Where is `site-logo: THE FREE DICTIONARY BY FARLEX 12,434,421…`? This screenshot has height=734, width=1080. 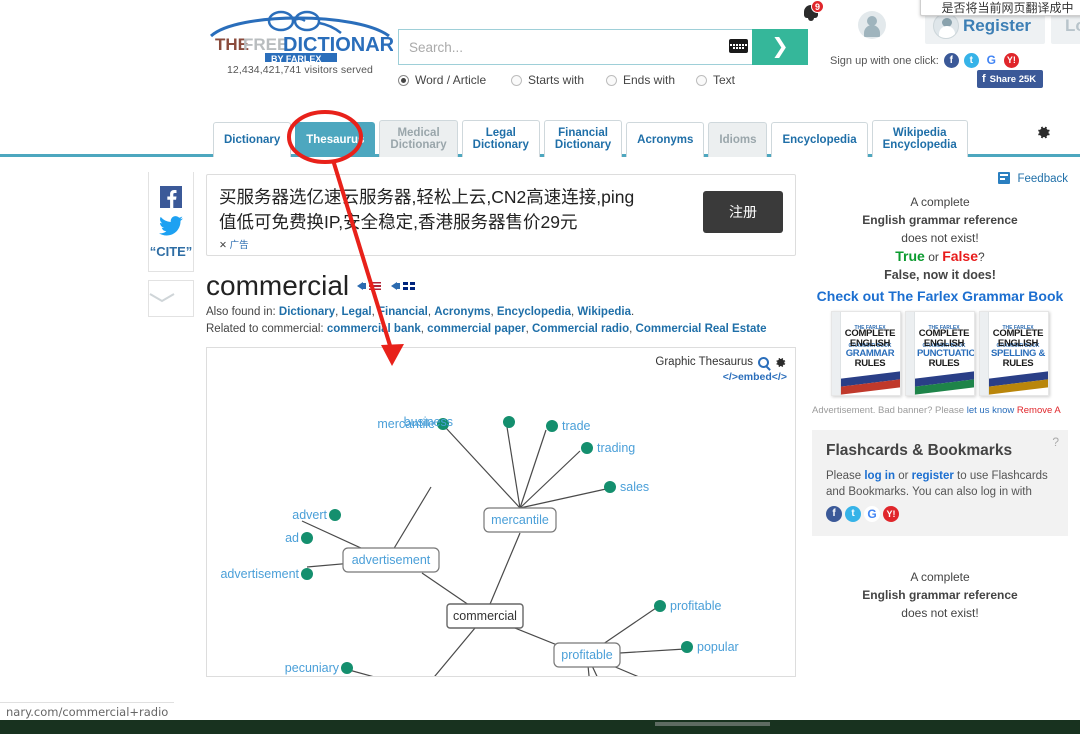 site-logo: THE FREE DICTIONARY BY FARLEX 12,434,421… is located at coordinates (300, 41).